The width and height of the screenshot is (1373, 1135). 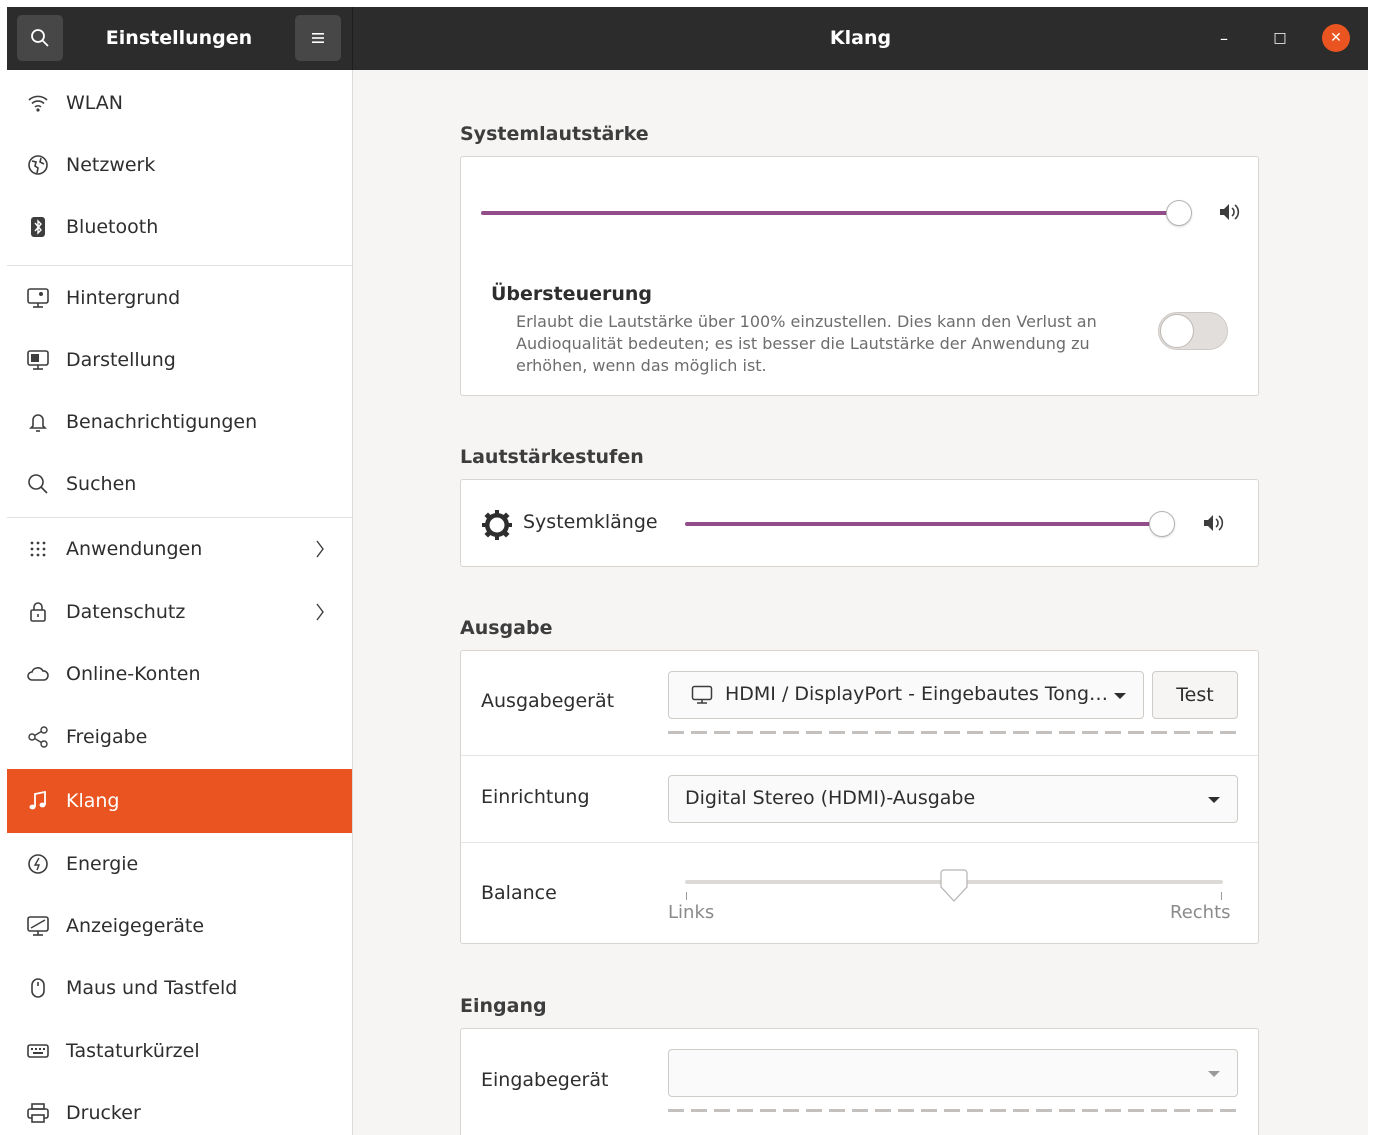 I want to click on display-icon, so click(x=38, y=926).